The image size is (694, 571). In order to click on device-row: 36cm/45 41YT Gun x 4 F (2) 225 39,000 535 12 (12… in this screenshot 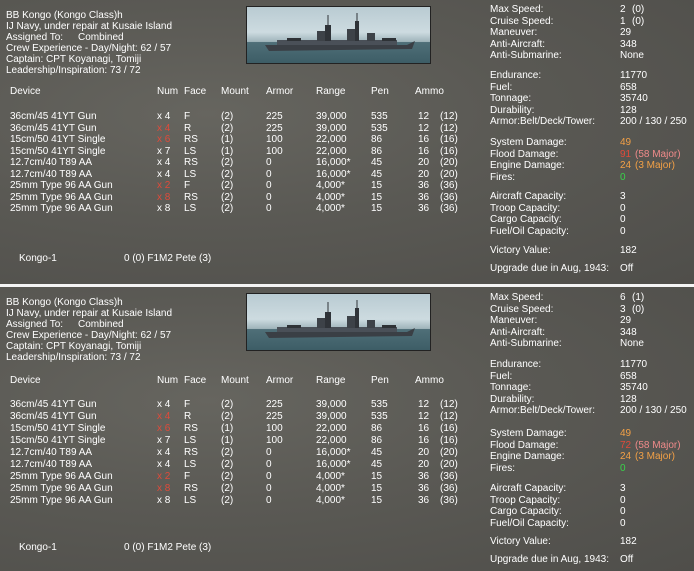, I will do `click(240, 404)`.